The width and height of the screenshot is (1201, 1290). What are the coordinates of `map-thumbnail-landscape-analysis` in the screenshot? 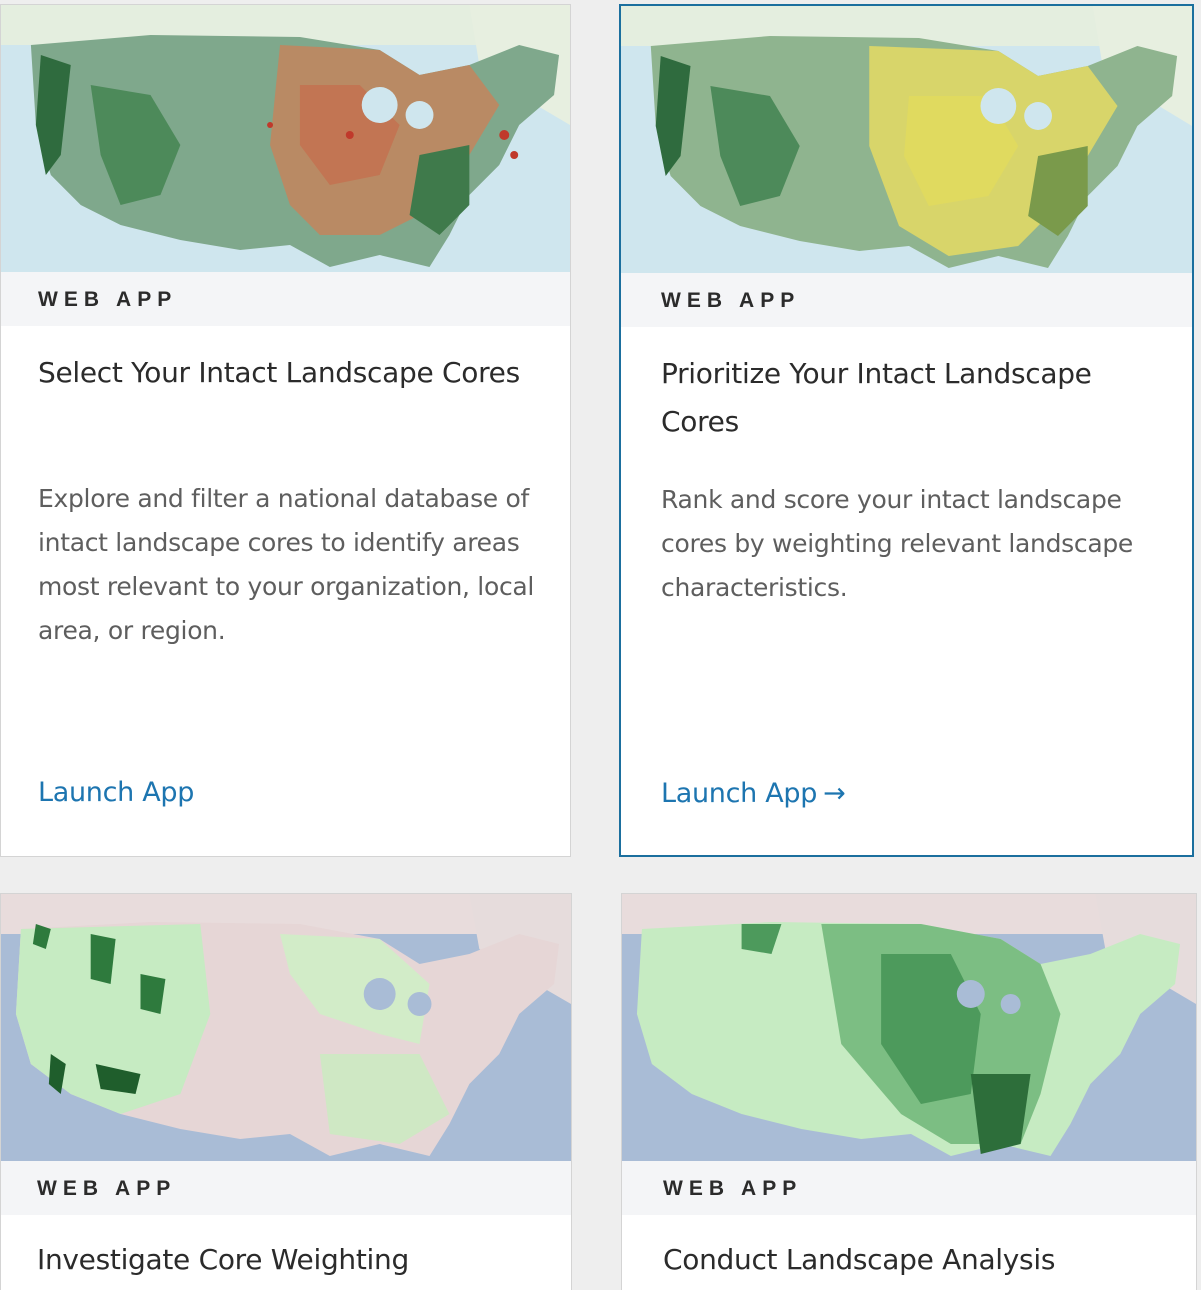 It's located at (909, 1027).